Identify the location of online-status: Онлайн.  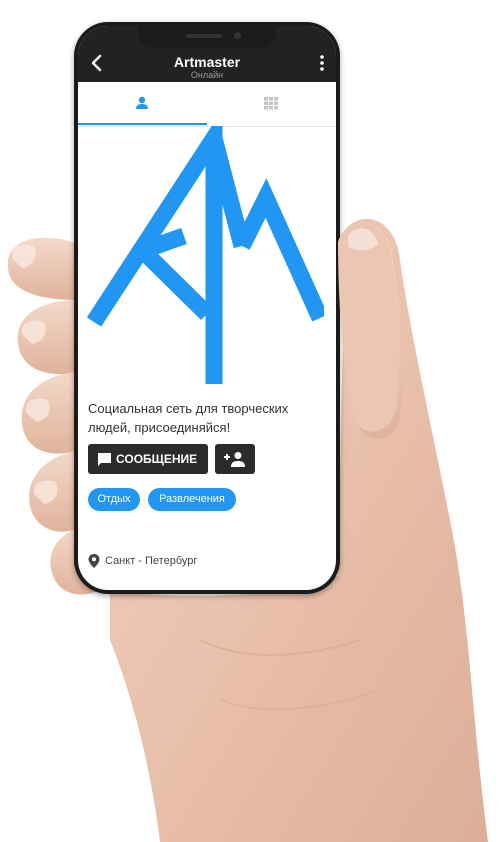
(207, 75).